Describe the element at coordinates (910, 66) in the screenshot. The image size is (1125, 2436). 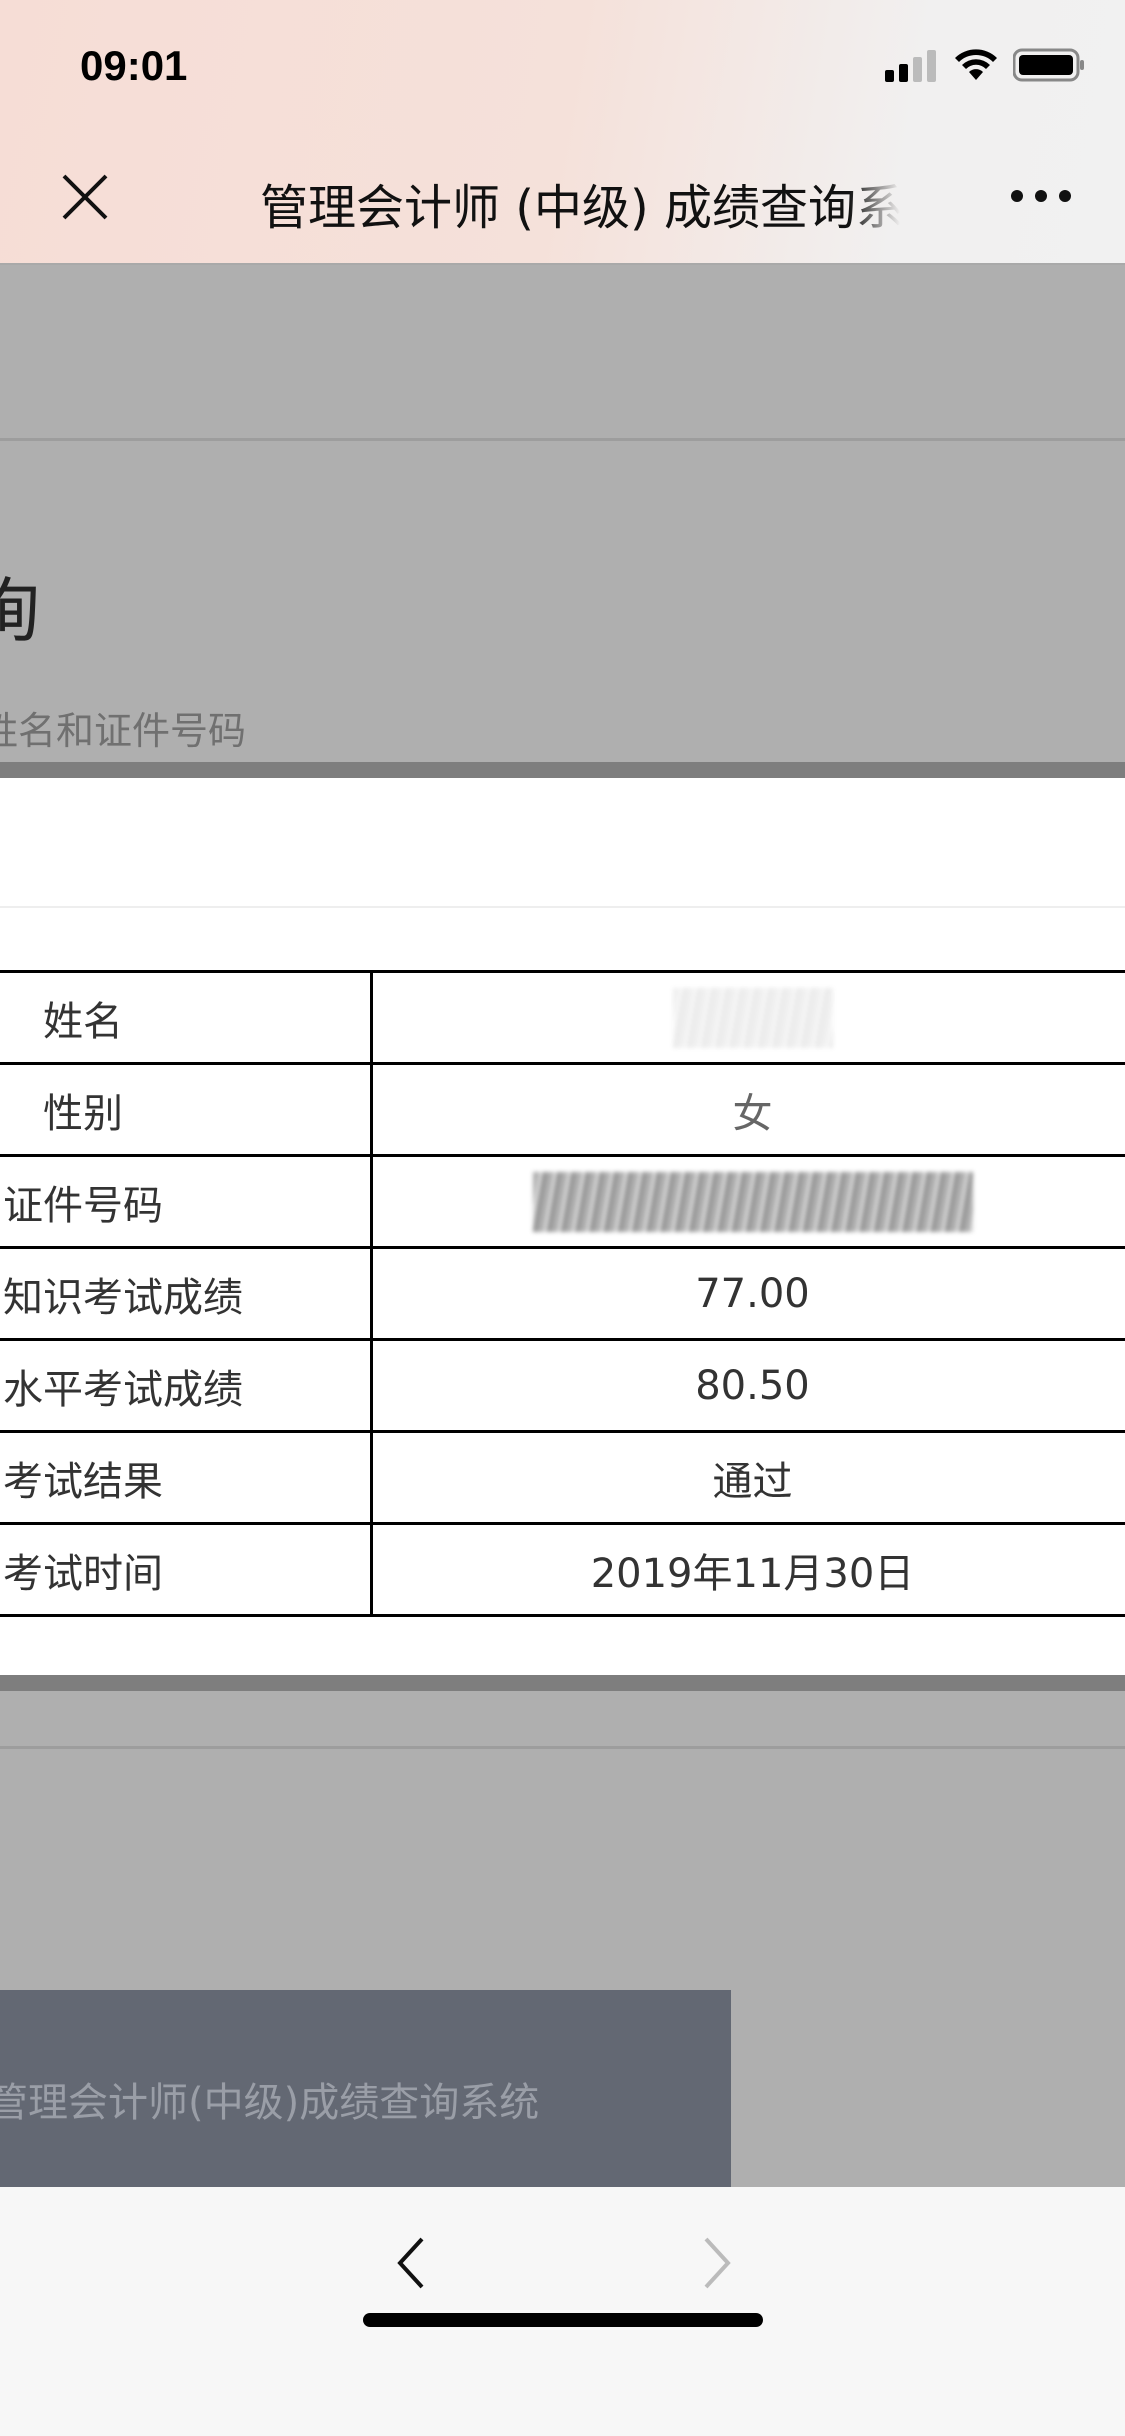
I see `cellular-signal-icon` at that location.